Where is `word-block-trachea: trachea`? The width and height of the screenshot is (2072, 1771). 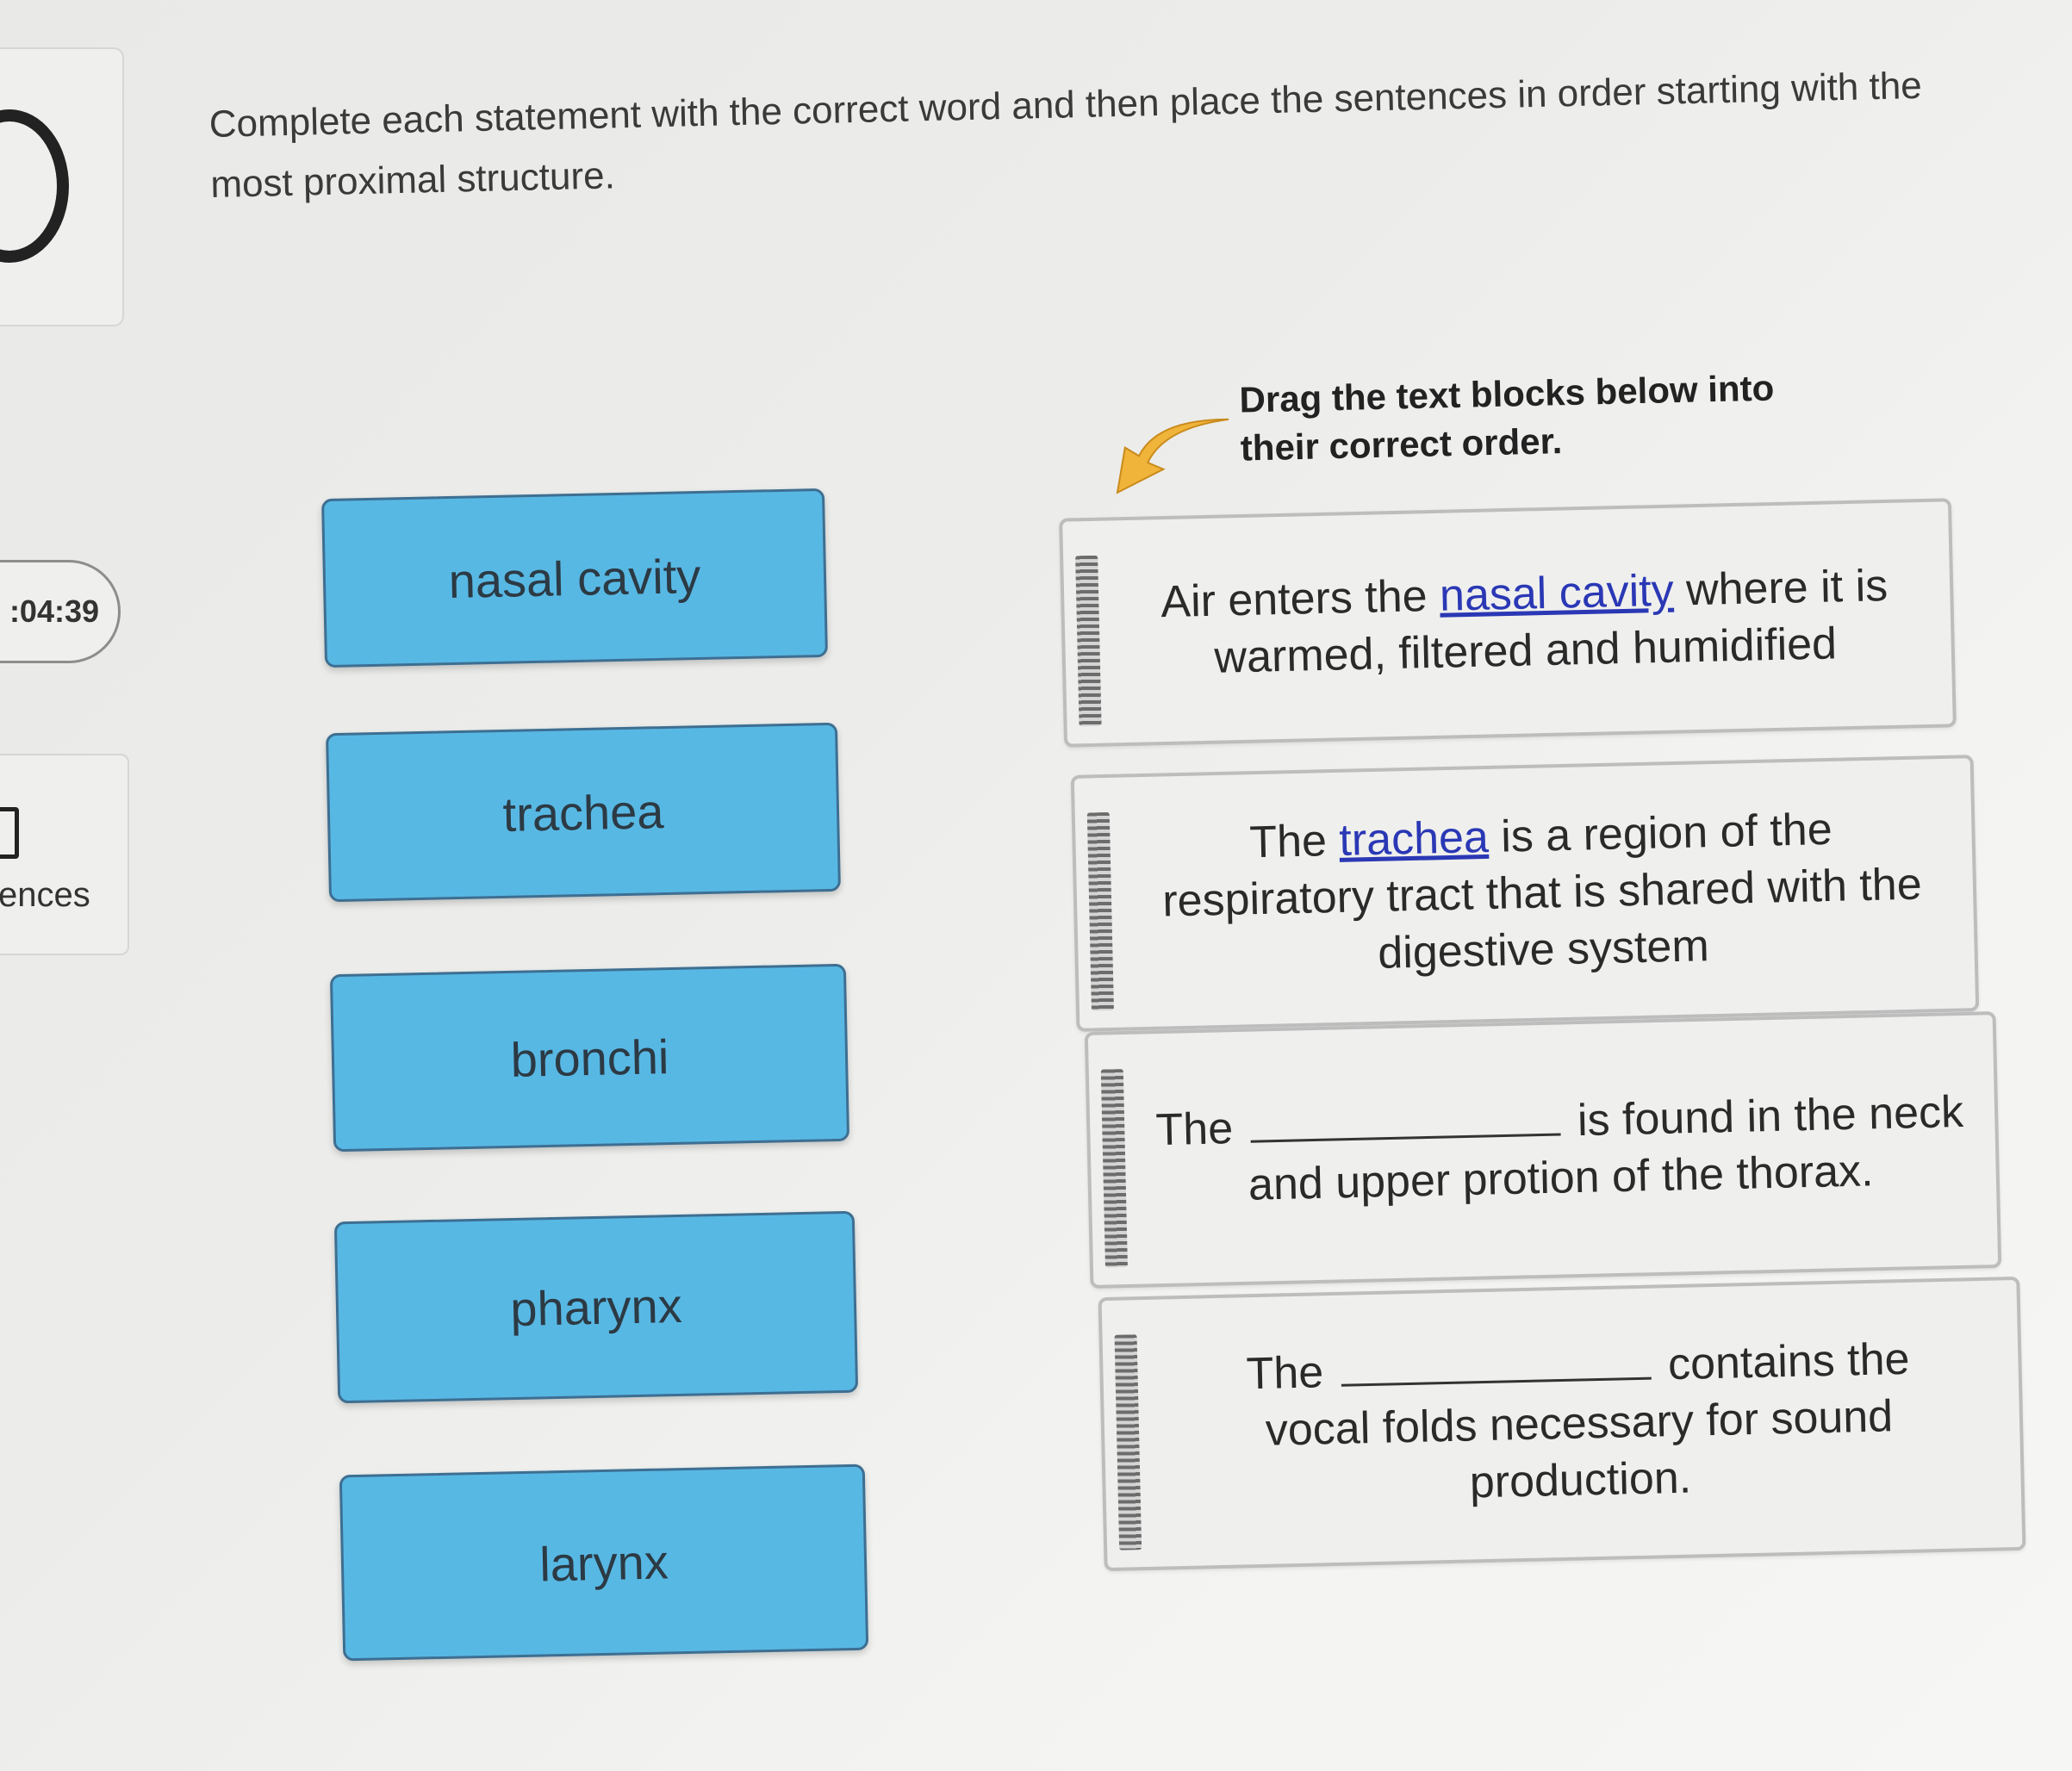 word-block-trachea: trachea is located at coordinates (584, 812).